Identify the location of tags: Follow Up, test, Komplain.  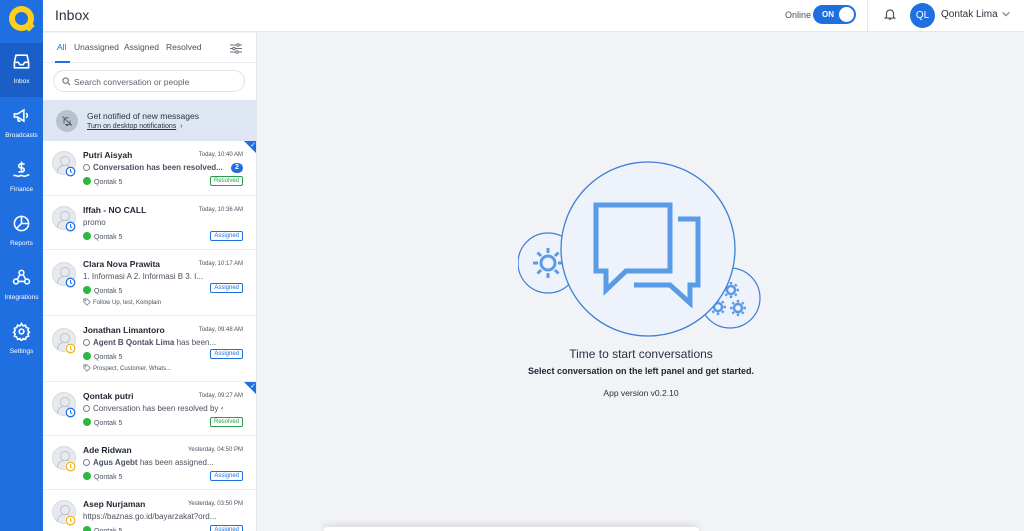
(122, 302).